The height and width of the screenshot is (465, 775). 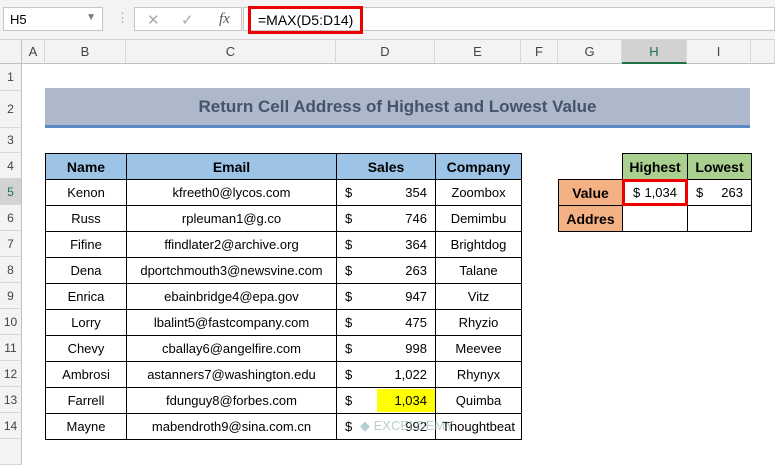 I want to click on company-cell: Vitz, so click(x=478, y=296).